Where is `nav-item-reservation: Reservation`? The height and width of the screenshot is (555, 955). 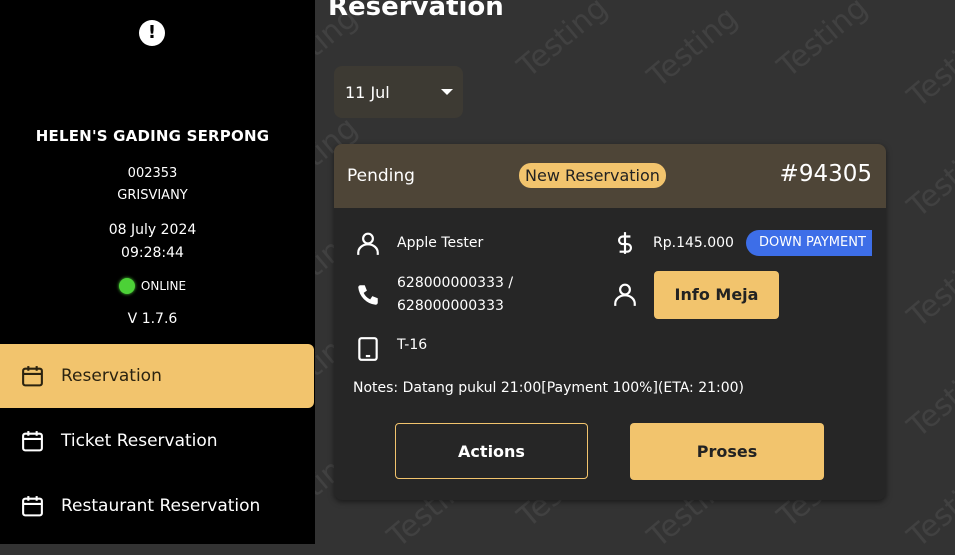
nav-item-reservation: Reservation is located at coordinates (157, 376).